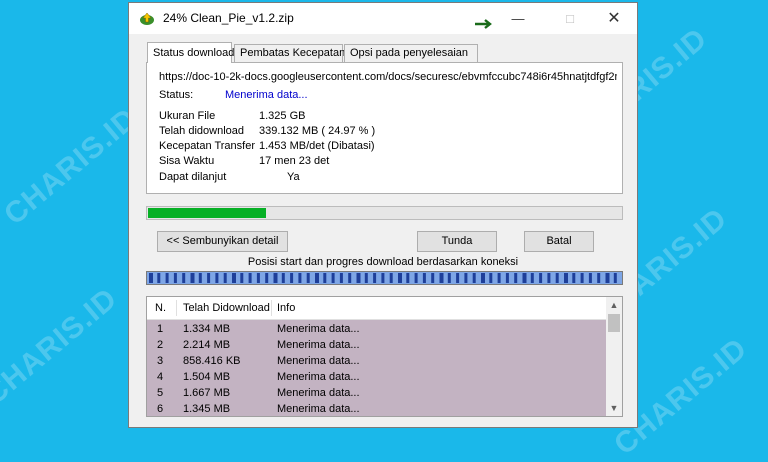  Describe the element at coordinates (289, 53) in the screenshot. I see `tab-speed-limiter: Pembatas Kecepatan` at that location.